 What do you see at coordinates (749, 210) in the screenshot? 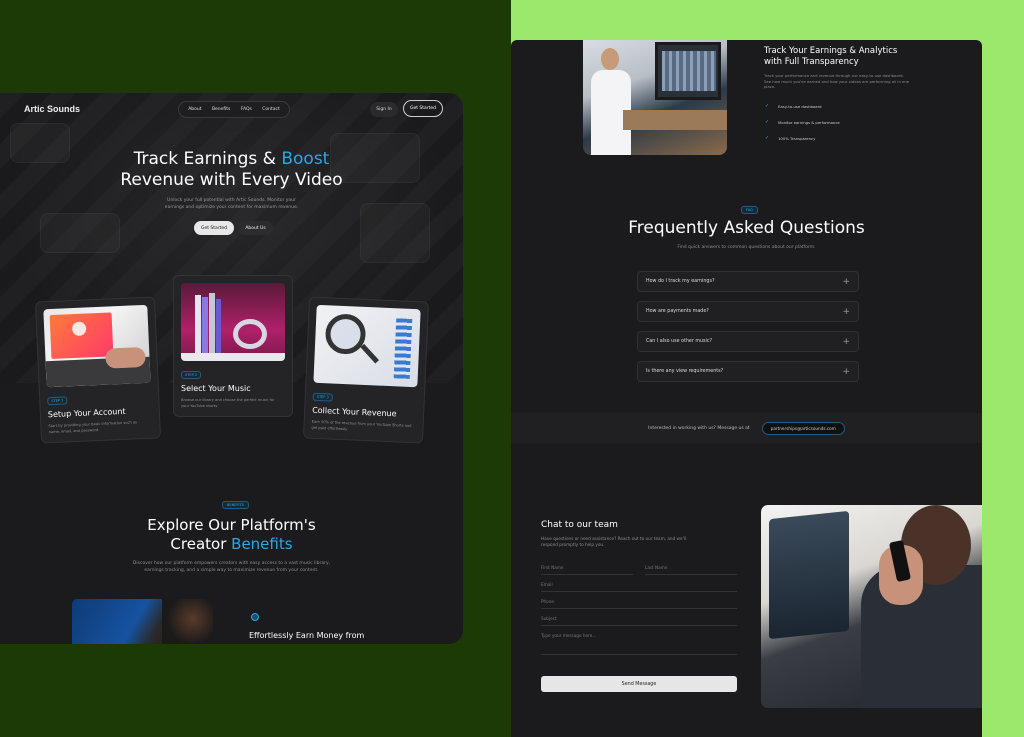
I see `faq-badge: FAQ` at bounding box center [749, 210].